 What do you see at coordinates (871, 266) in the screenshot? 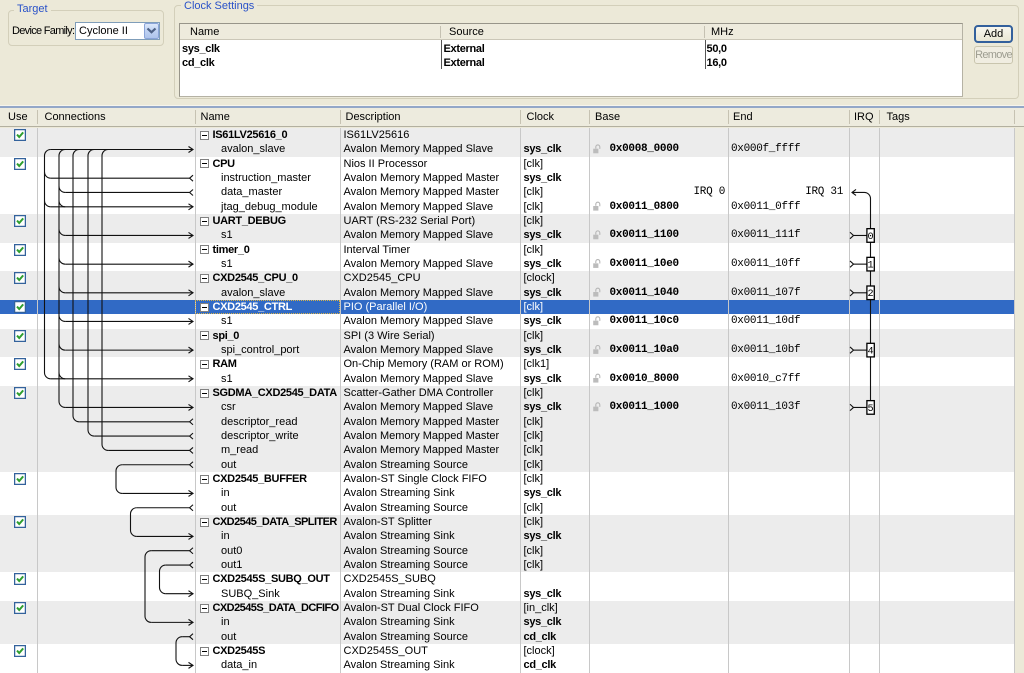
I see `svg-text: 1` at bounding box center [871, 266].